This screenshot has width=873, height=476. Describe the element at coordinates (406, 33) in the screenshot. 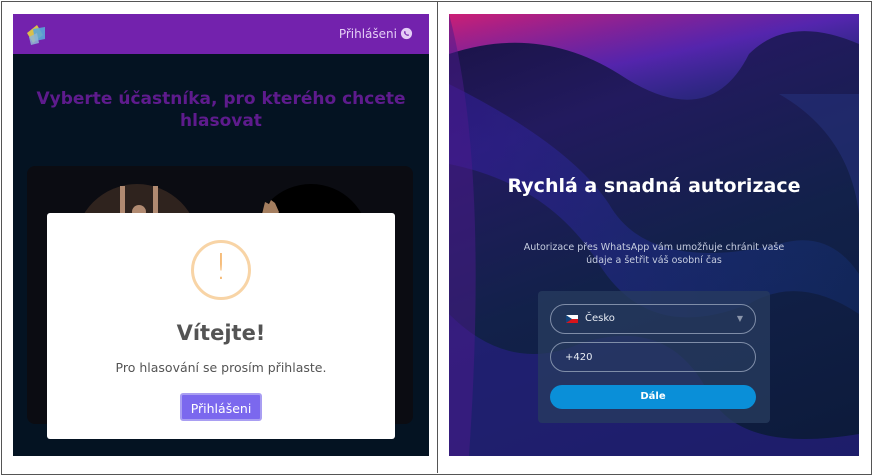

I see `whatsapp-icon` at that location.